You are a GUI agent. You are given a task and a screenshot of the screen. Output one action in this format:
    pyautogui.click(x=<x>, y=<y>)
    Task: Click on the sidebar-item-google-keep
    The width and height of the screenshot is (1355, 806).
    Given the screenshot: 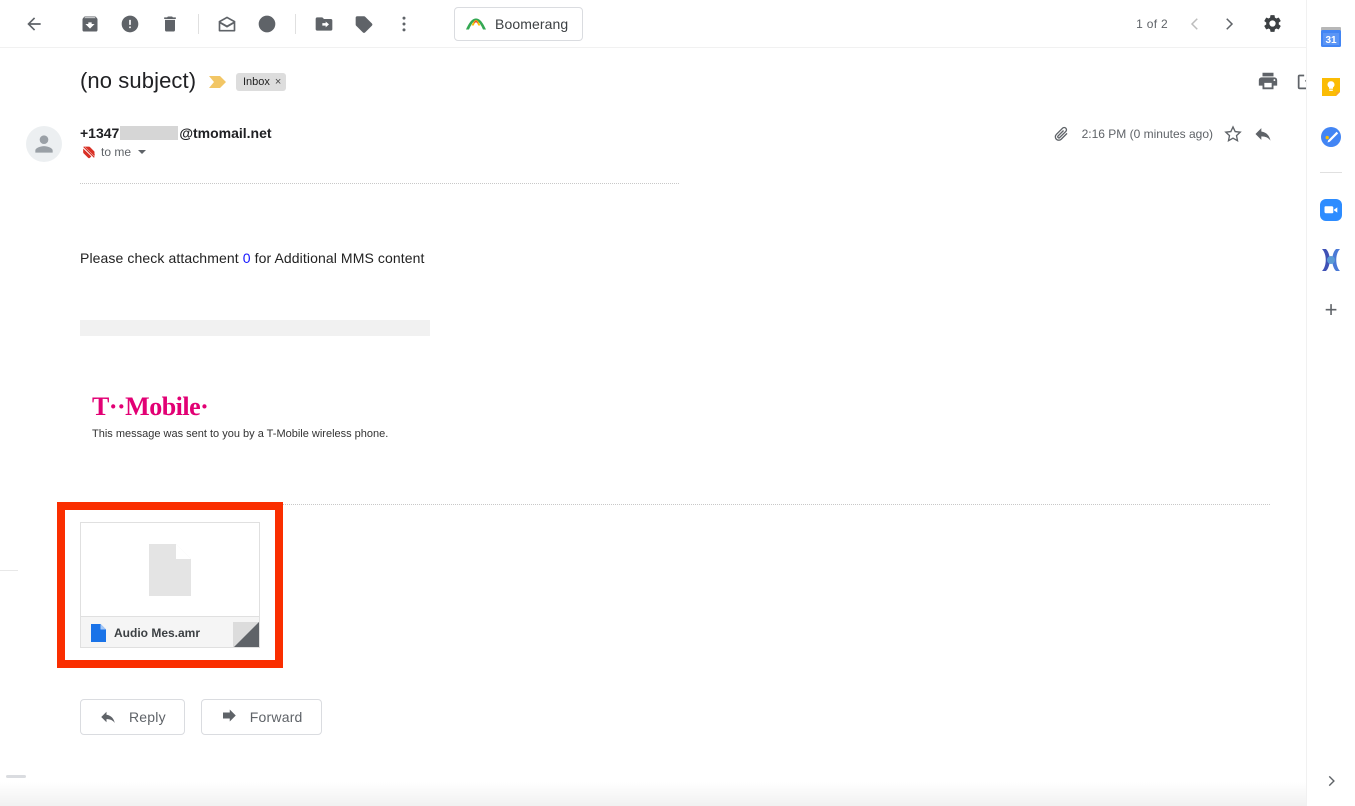 What is the action you would take?
    pyautogui.click(x=1331, y=87)
    